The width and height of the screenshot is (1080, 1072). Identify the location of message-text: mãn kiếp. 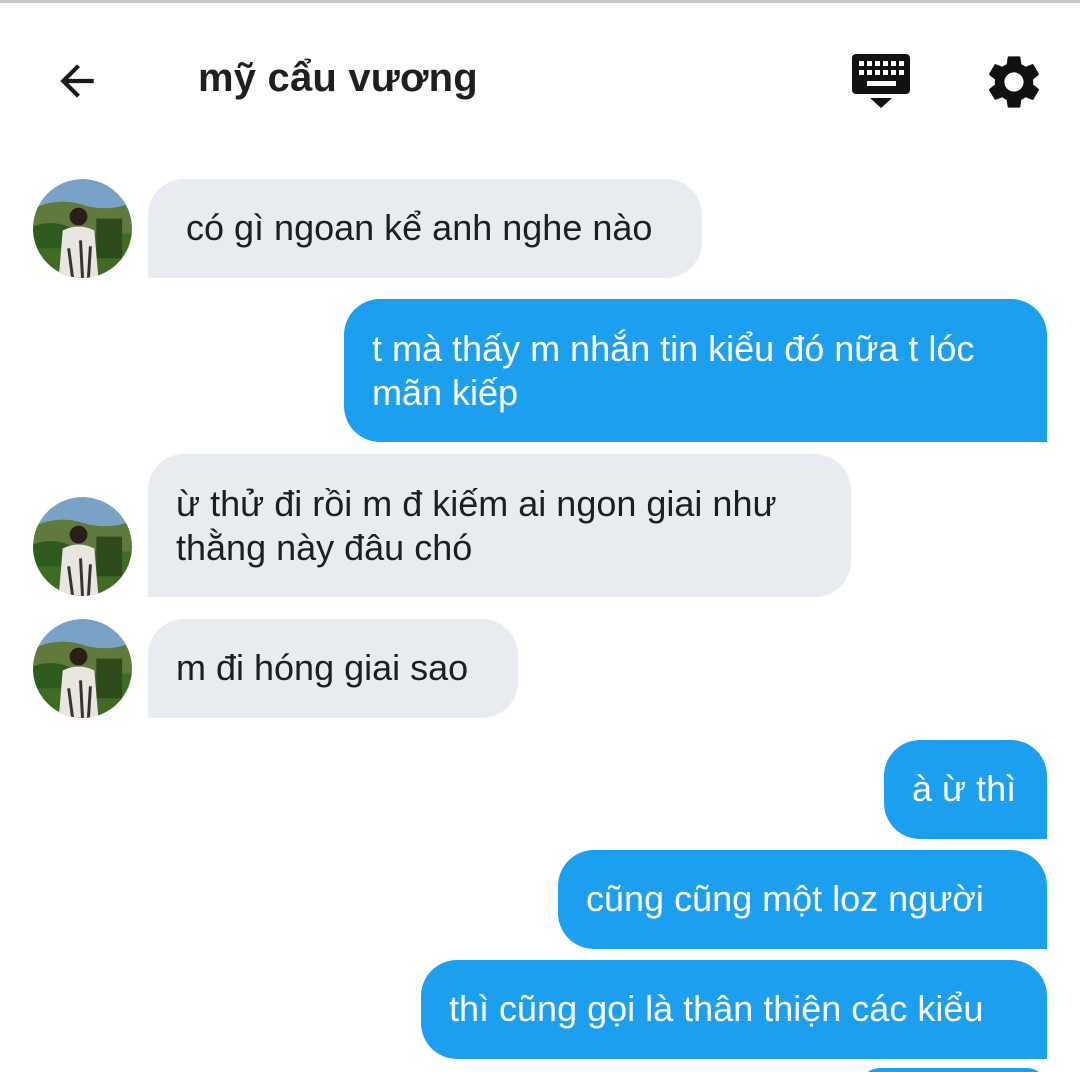
(445, 392).